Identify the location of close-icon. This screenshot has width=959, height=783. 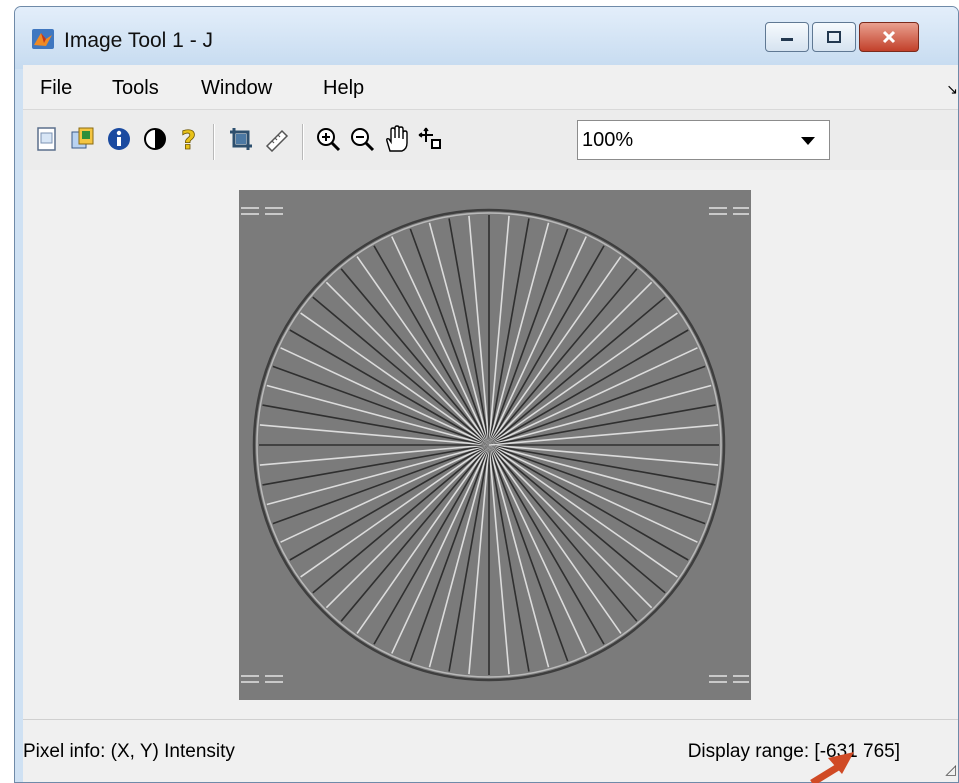
(889, 37).